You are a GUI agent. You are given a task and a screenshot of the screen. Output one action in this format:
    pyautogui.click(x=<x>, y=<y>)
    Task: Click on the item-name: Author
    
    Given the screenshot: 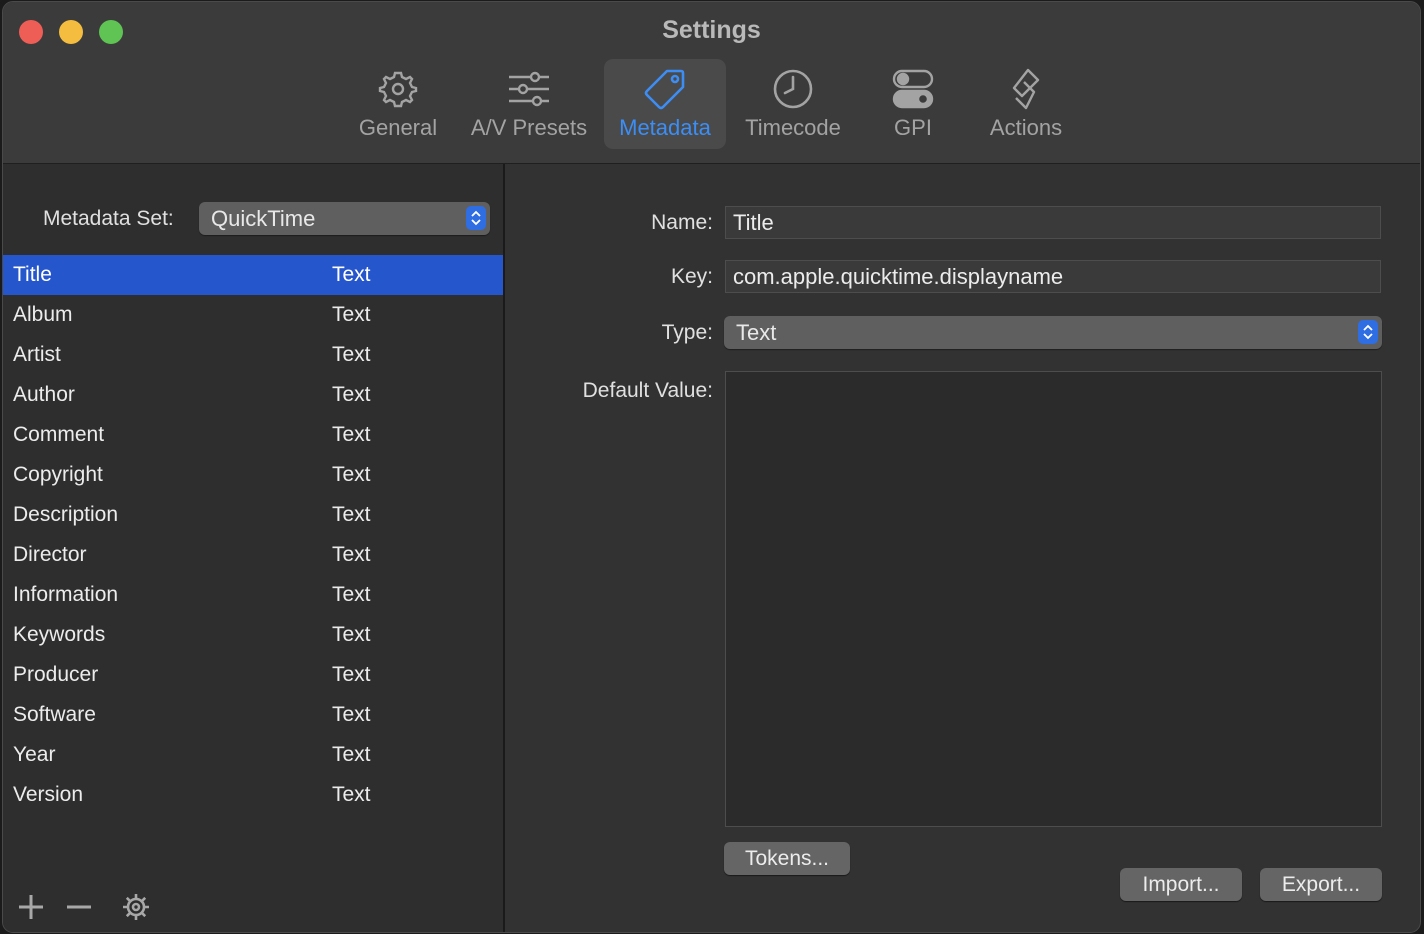 What is the action you would take?
    pyautogui.click(x=44, y=394)
    